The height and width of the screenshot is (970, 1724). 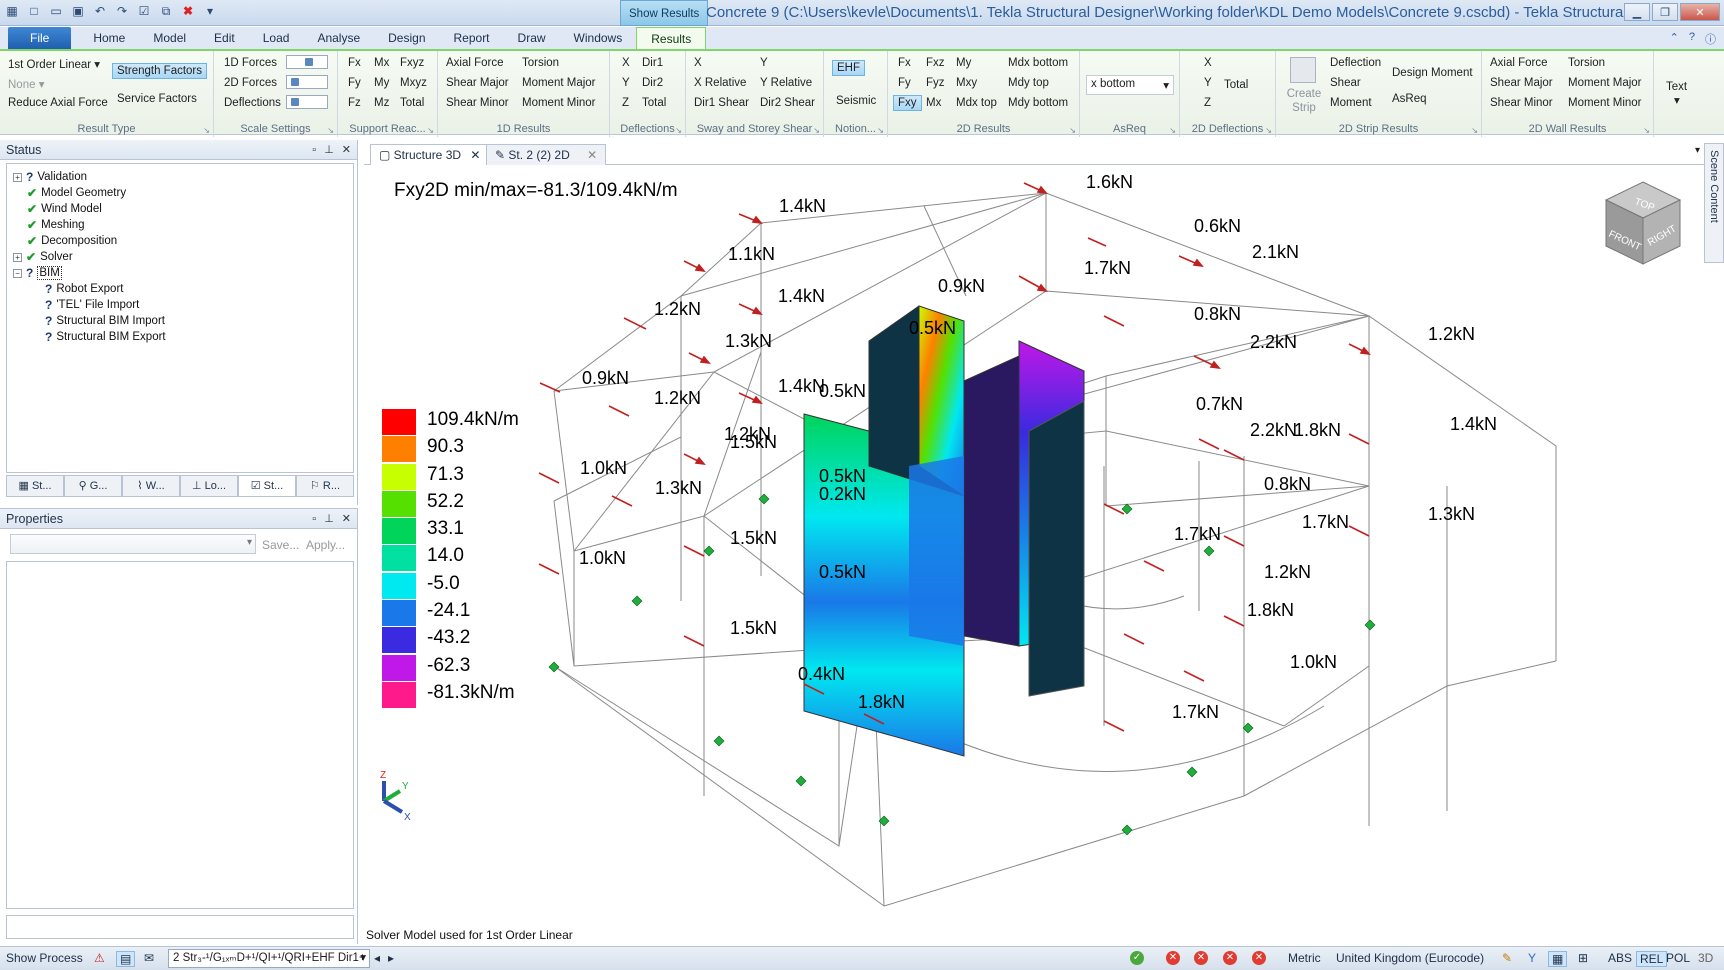 What do you see at coordinates (1692, 39) in the screenshot?
I see `help-icon: ?` at bounding box center [1692, 39].